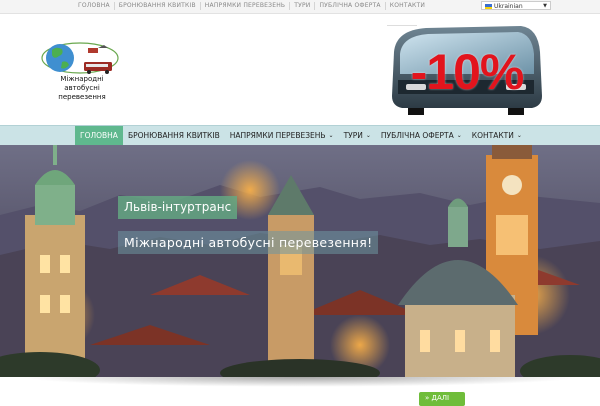  I want to click on nav-item-home: ГОЛОВНА, so click(99, 135).